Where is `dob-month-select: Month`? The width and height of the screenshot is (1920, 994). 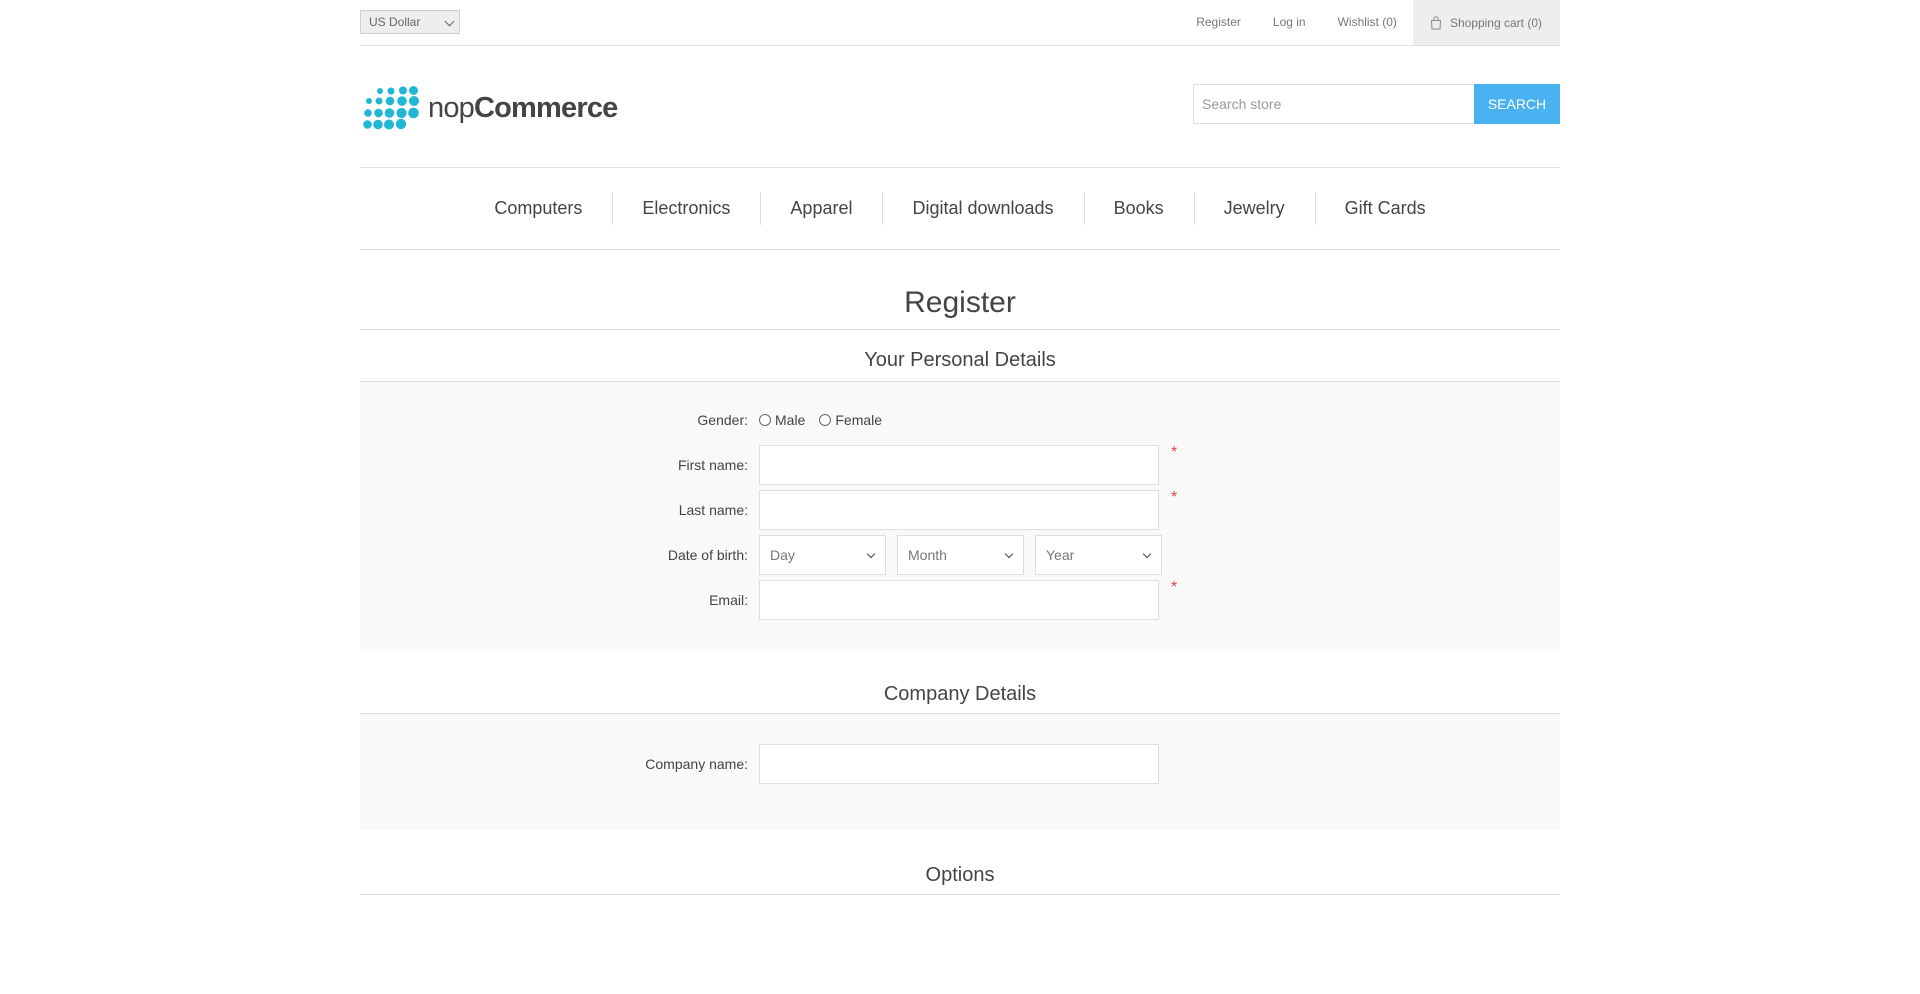 dob-month-select: Month is located at coordinates (960, 555).